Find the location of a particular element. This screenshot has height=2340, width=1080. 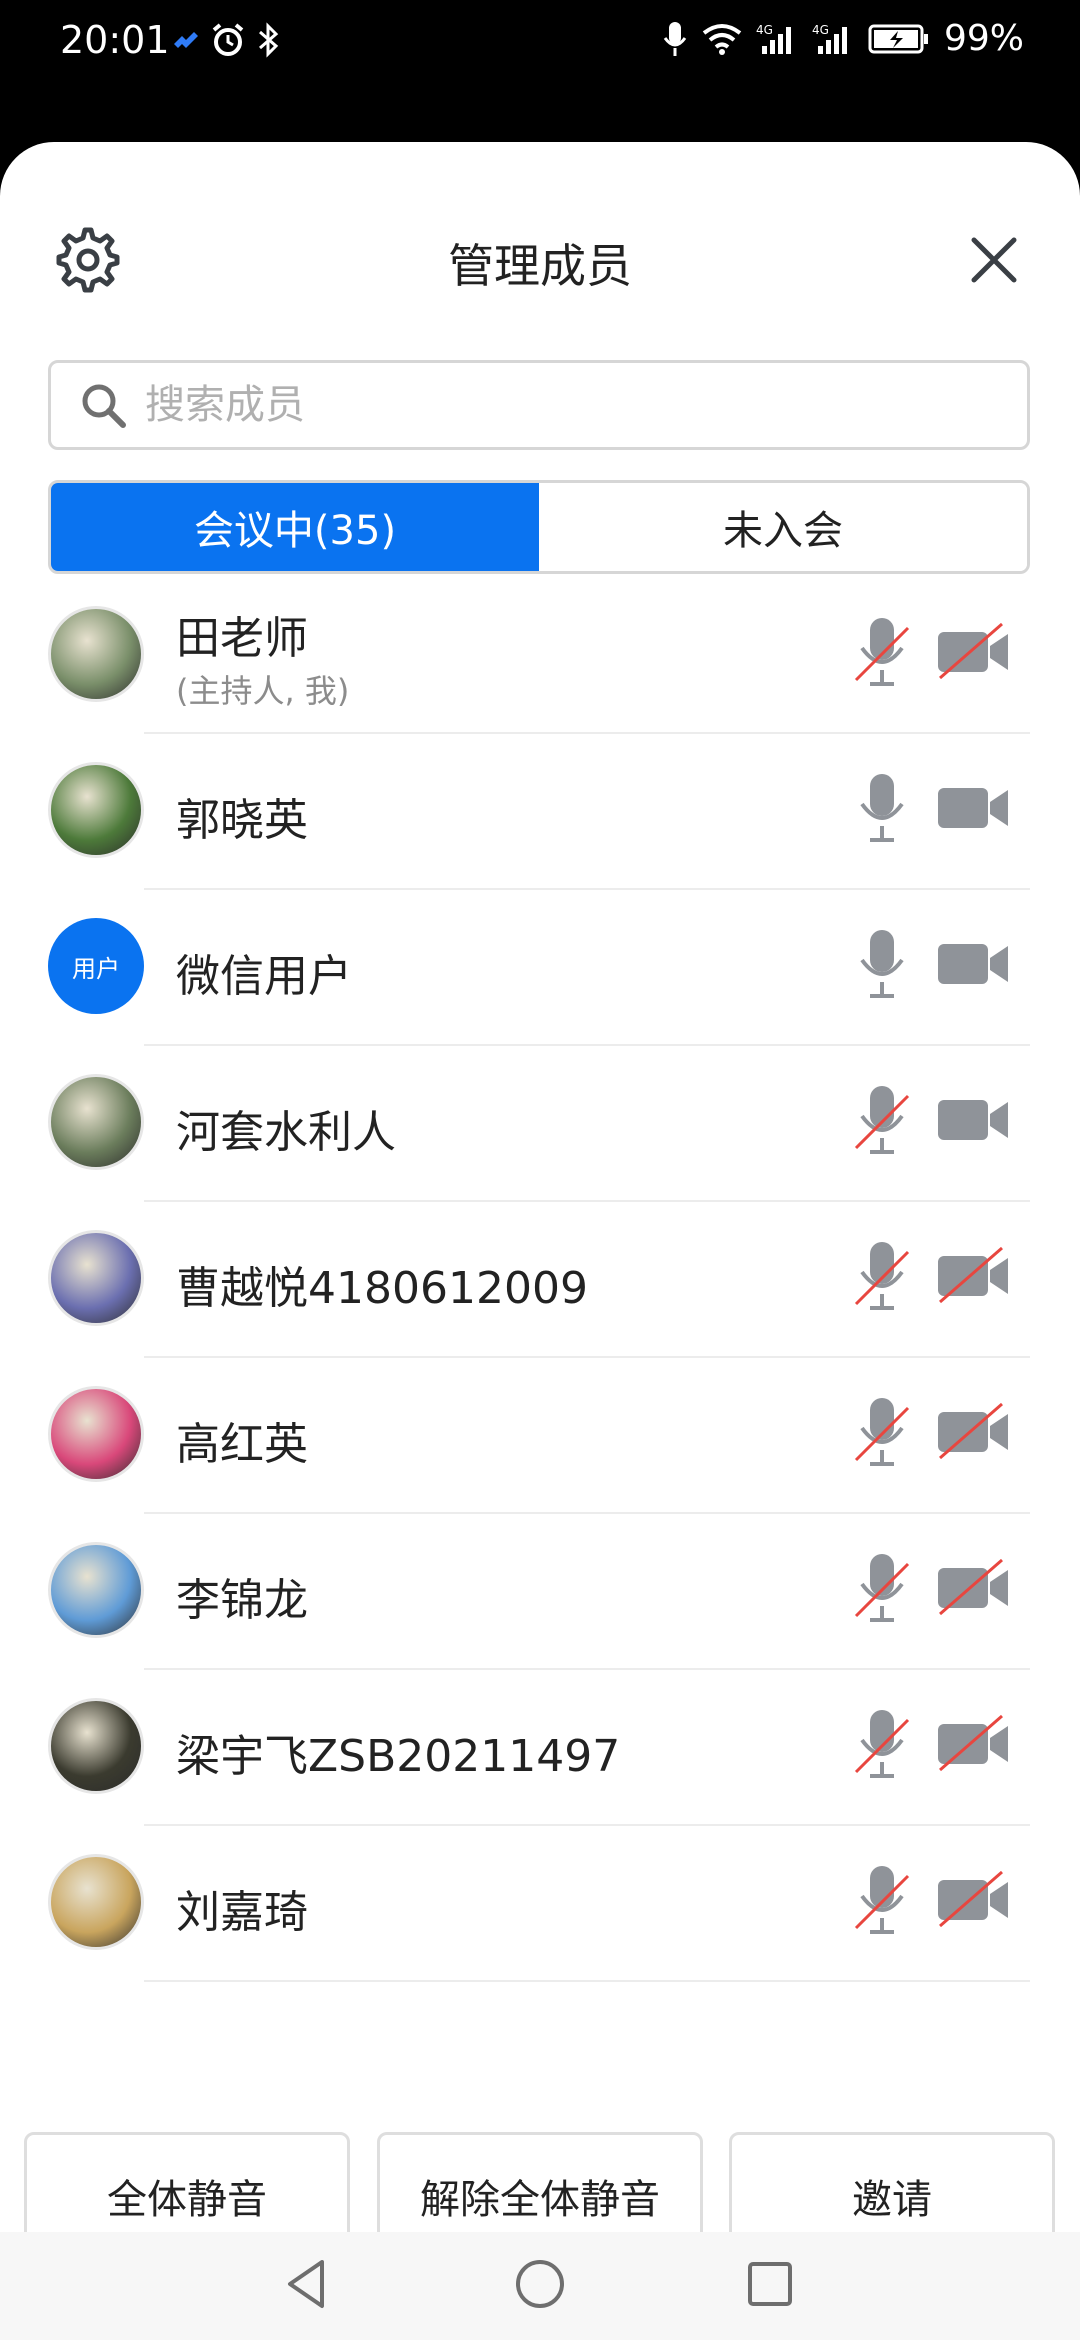

row-divider is located at coordinates (587, 1981).